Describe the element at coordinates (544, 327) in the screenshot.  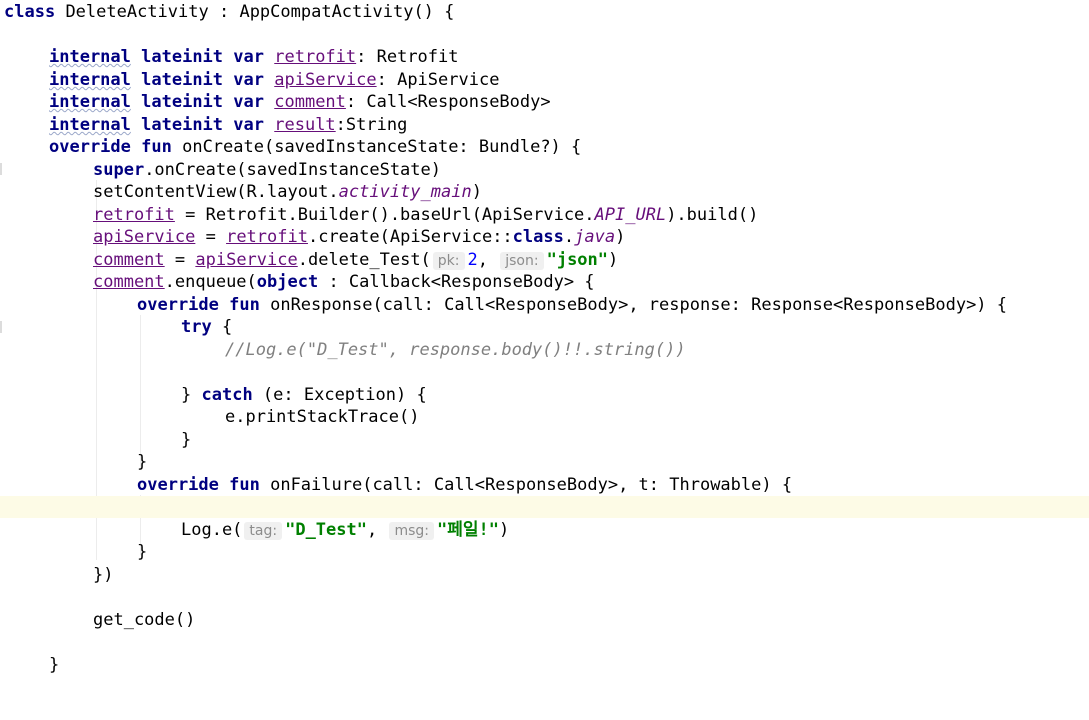
I see `code-line: try {` at that location.